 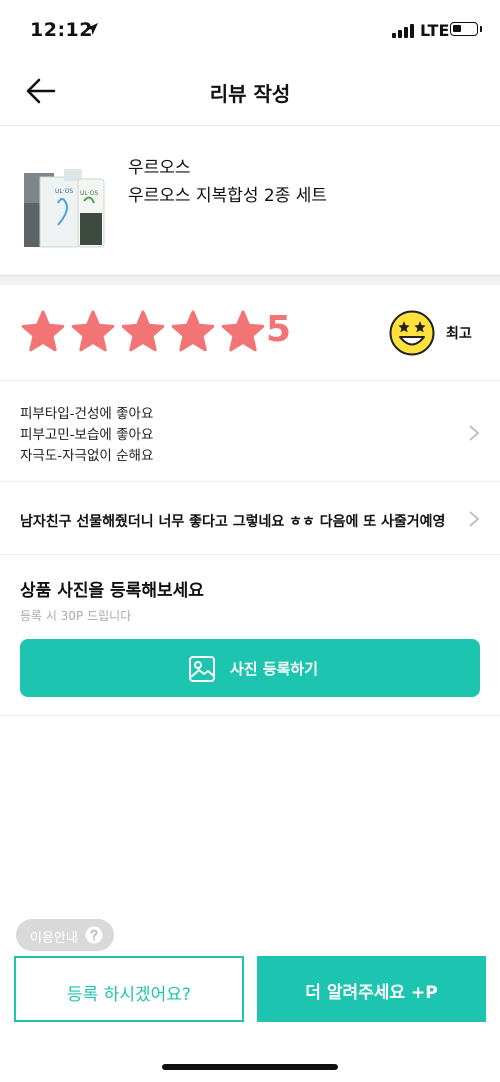 I want to click on header: 리뷰 작성, so click(x=250, y=91).